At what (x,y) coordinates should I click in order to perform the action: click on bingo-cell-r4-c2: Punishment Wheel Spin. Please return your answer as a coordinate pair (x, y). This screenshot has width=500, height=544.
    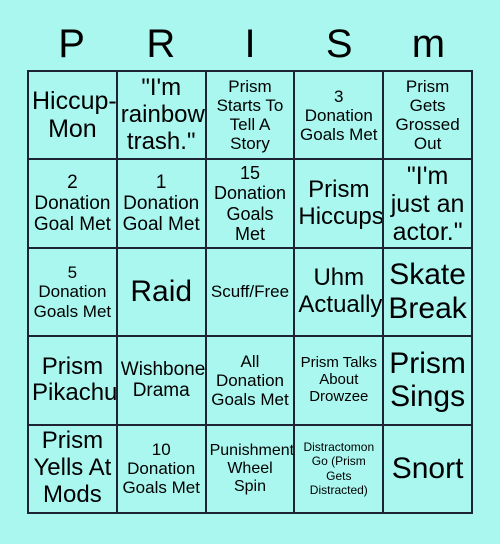
    Looking at the image, I should click on (251, 469).